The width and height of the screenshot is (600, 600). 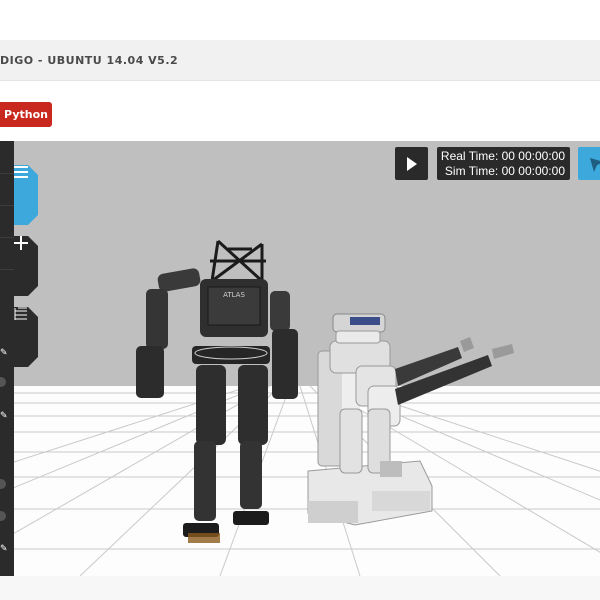 What do you see at coordinates (89, 60) in the screenshot?
I see `window-title: DIGO - UBUNTU 14.04 V5.2` at bounding box center [89, 60].